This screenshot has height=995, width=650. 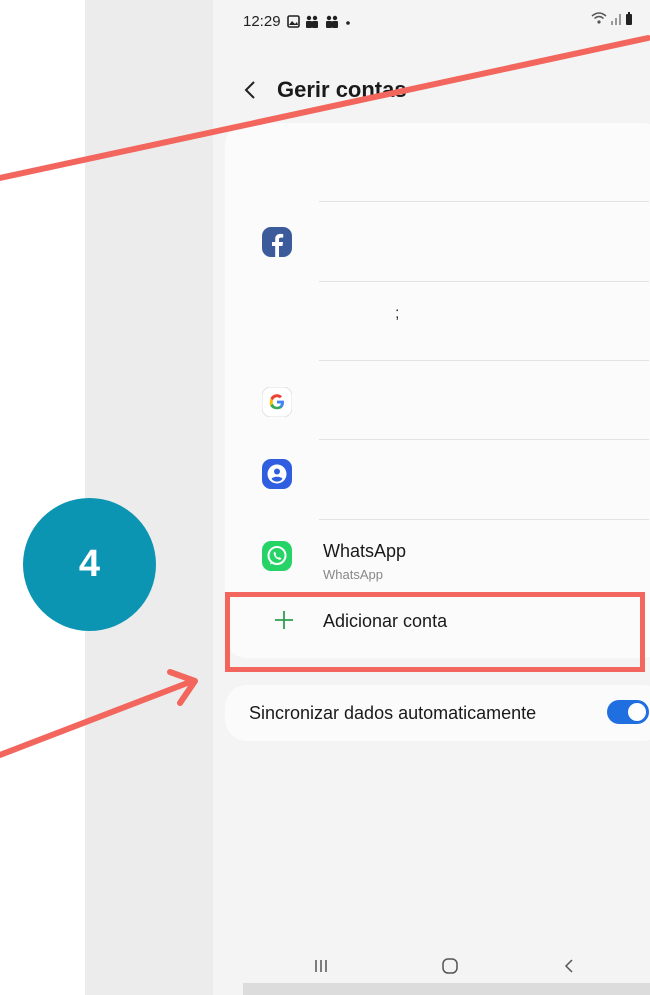 I want to click on highlight-box, so click(x=435, y=632).